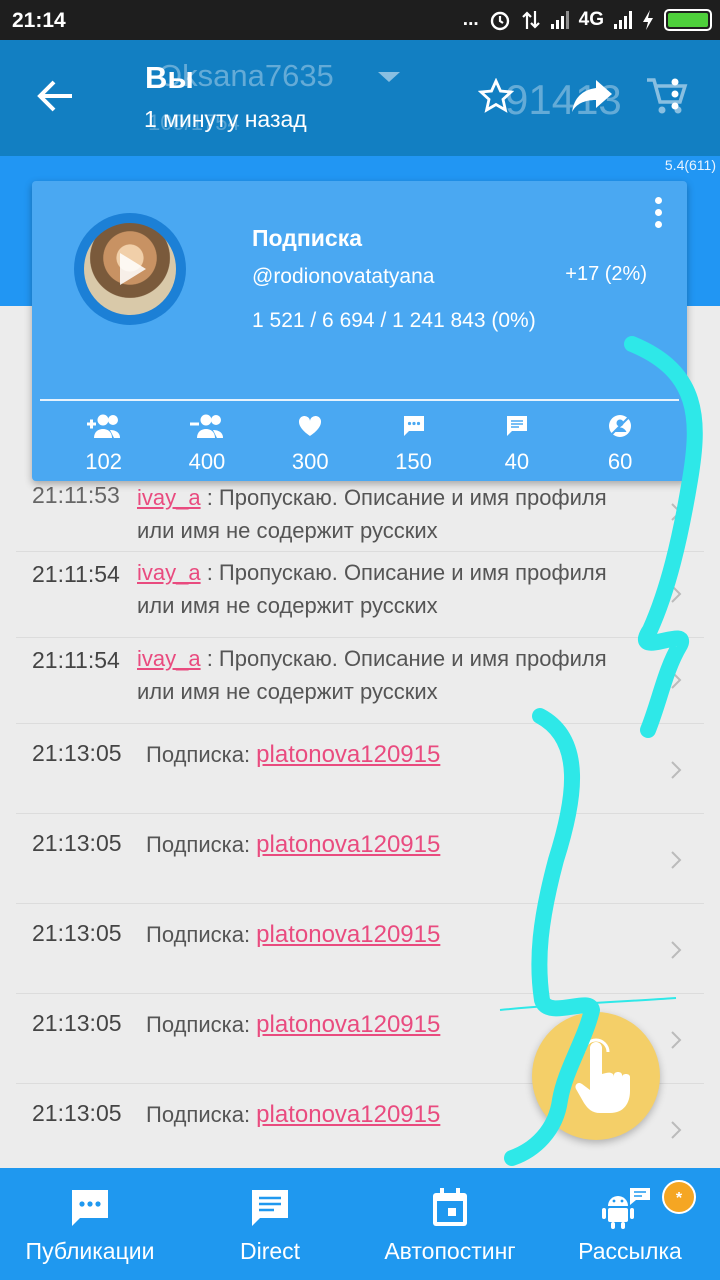  Describe the element at coordinates (103, 442) in the screenshot. I see `counter-follows: 102` at that location.